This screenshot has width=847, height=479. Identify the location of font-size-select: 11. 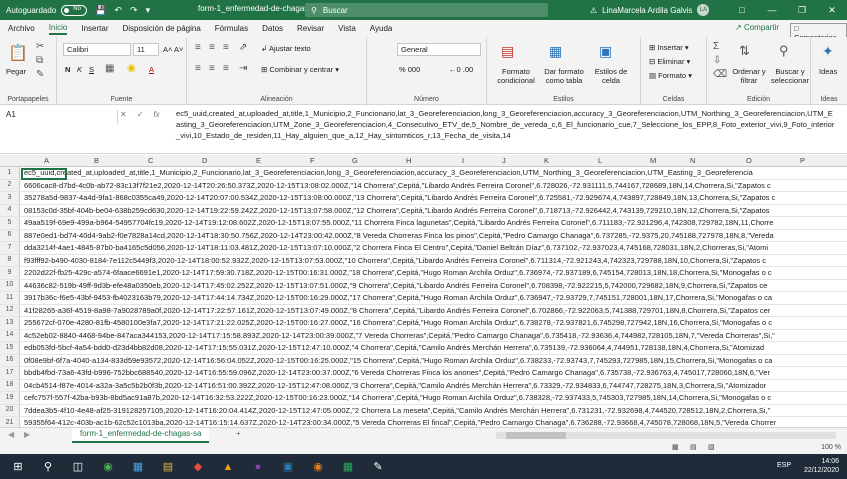
(146, 49).